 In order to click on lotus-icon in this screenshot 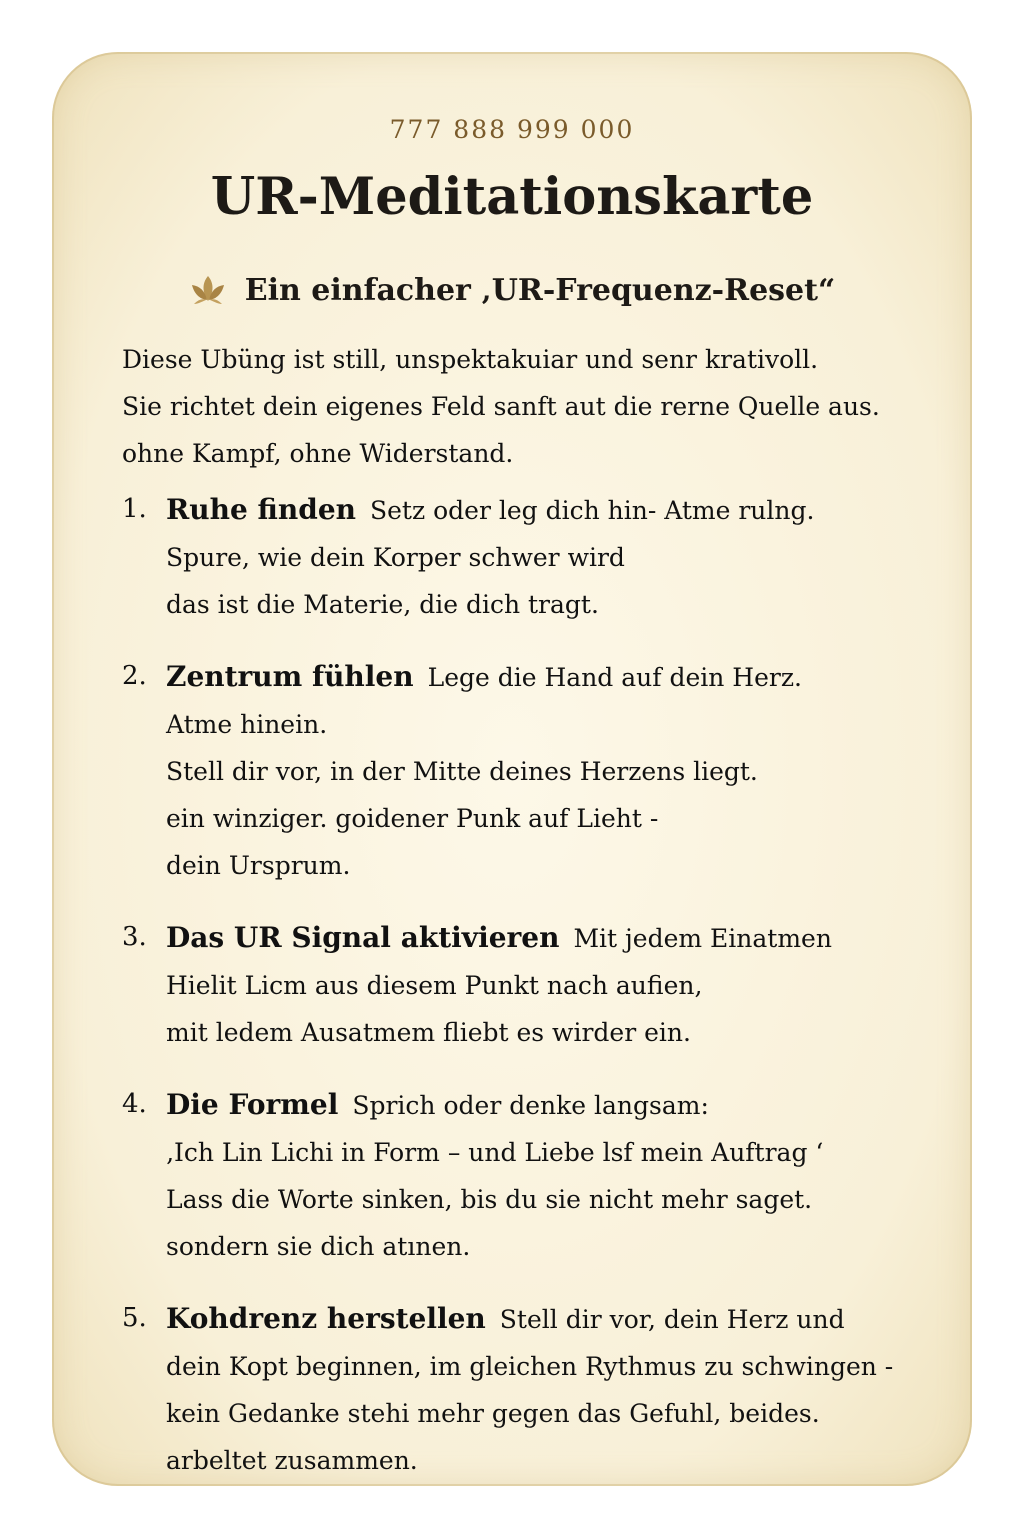, I will do `click(208, 289)`.